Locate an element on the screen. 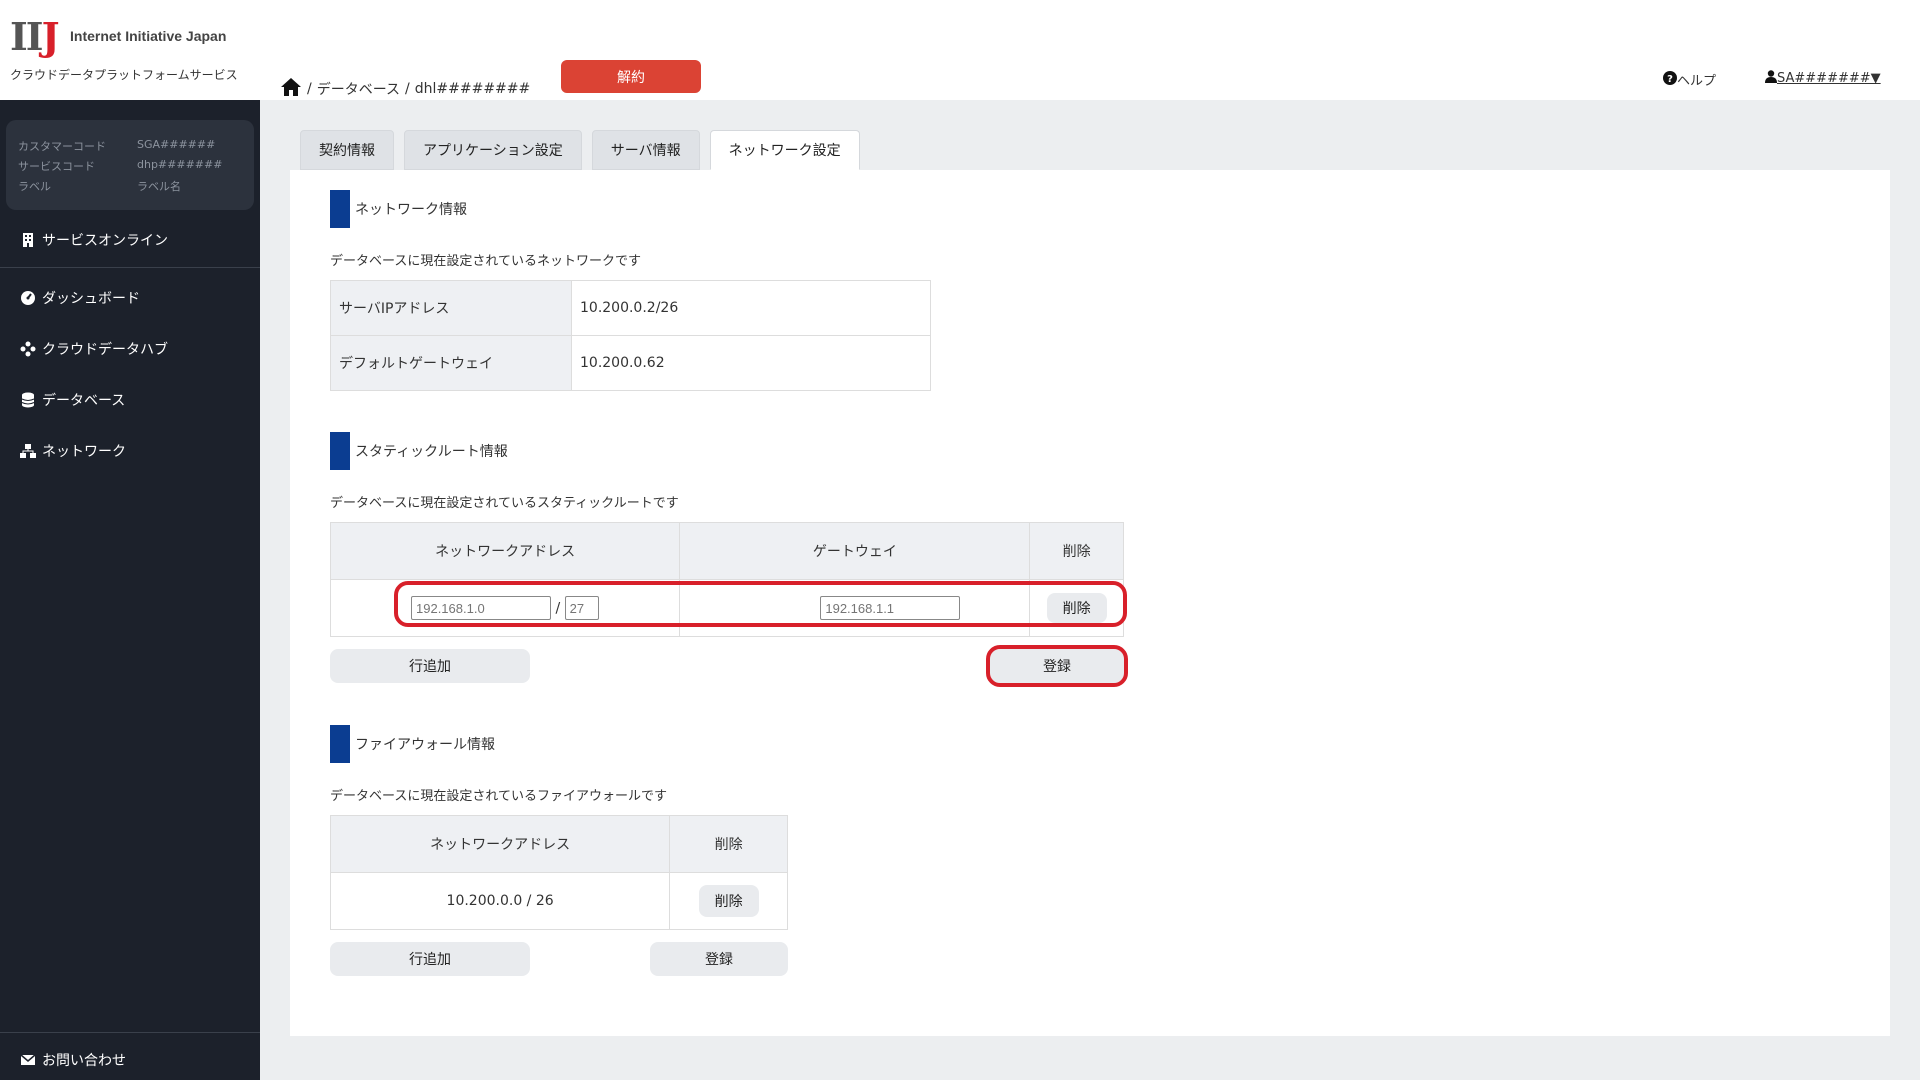 The image size is (1920, 1080). firewall-register-button: 登録 is located at coordinates (719, 959).